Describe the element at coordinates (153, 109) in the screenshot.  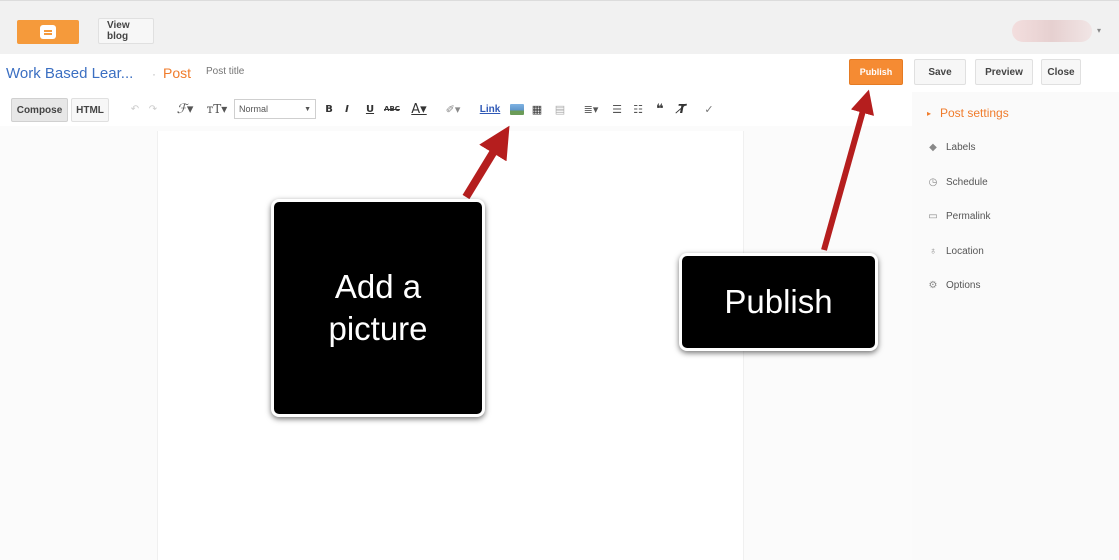
I see `redo-icon: ↷` at that location.